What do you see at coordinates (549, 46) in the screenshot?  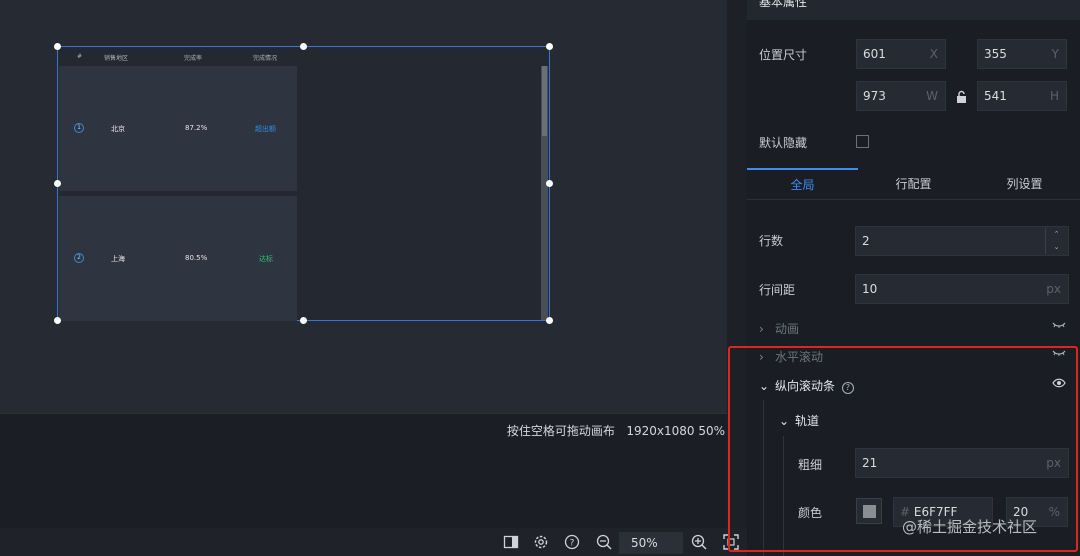 I see `resize-handle-top-right` at bounding box center [549, 46].